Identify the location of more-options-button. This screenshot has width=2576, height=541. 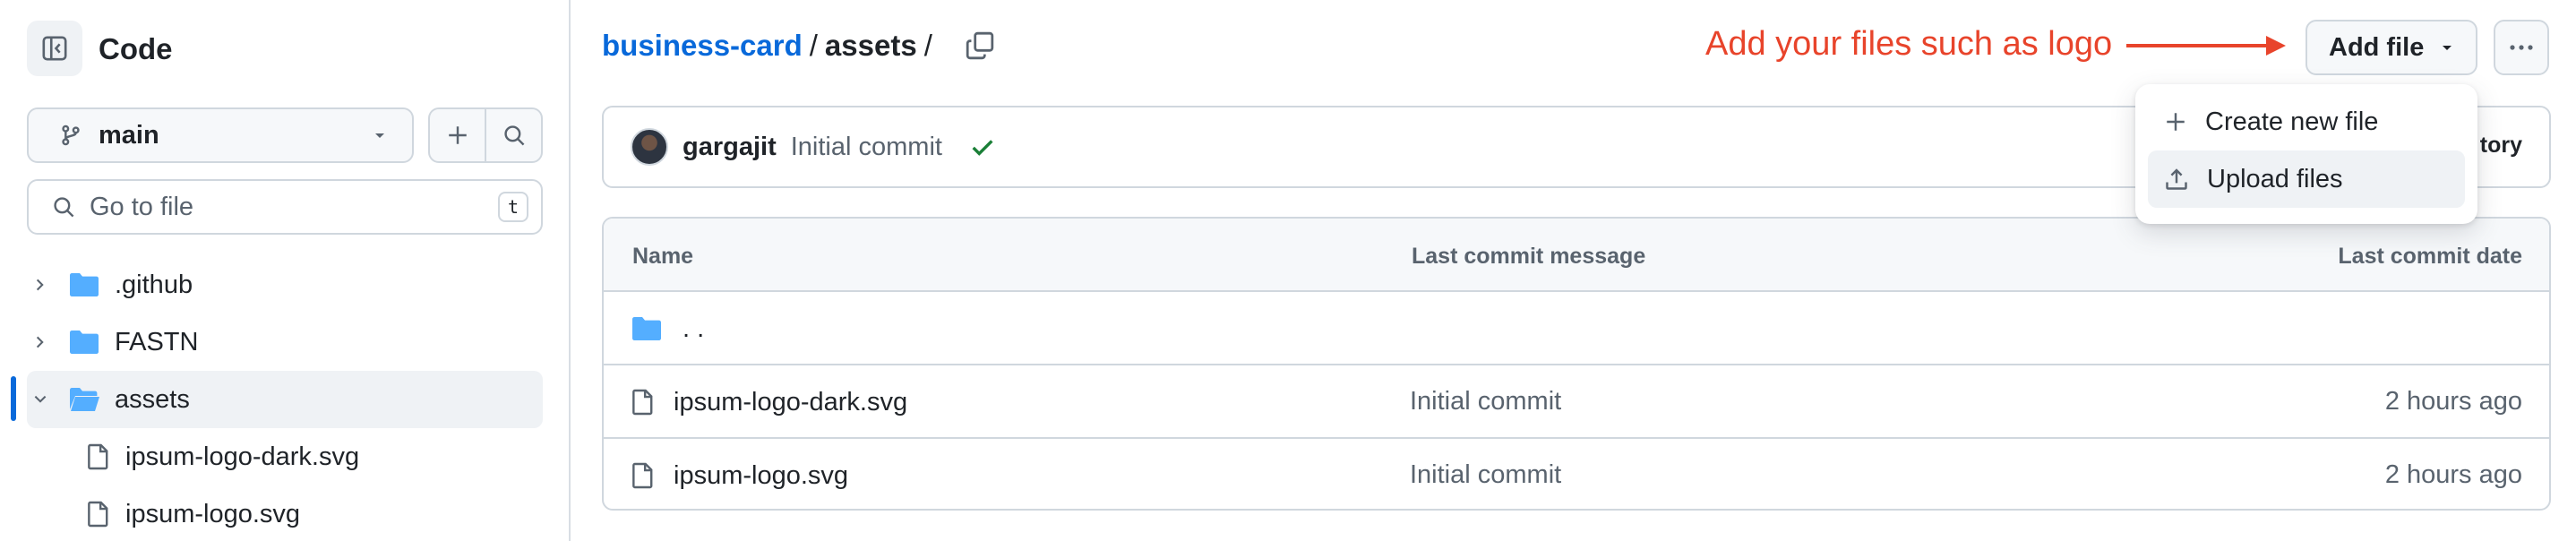
(2521, 47).